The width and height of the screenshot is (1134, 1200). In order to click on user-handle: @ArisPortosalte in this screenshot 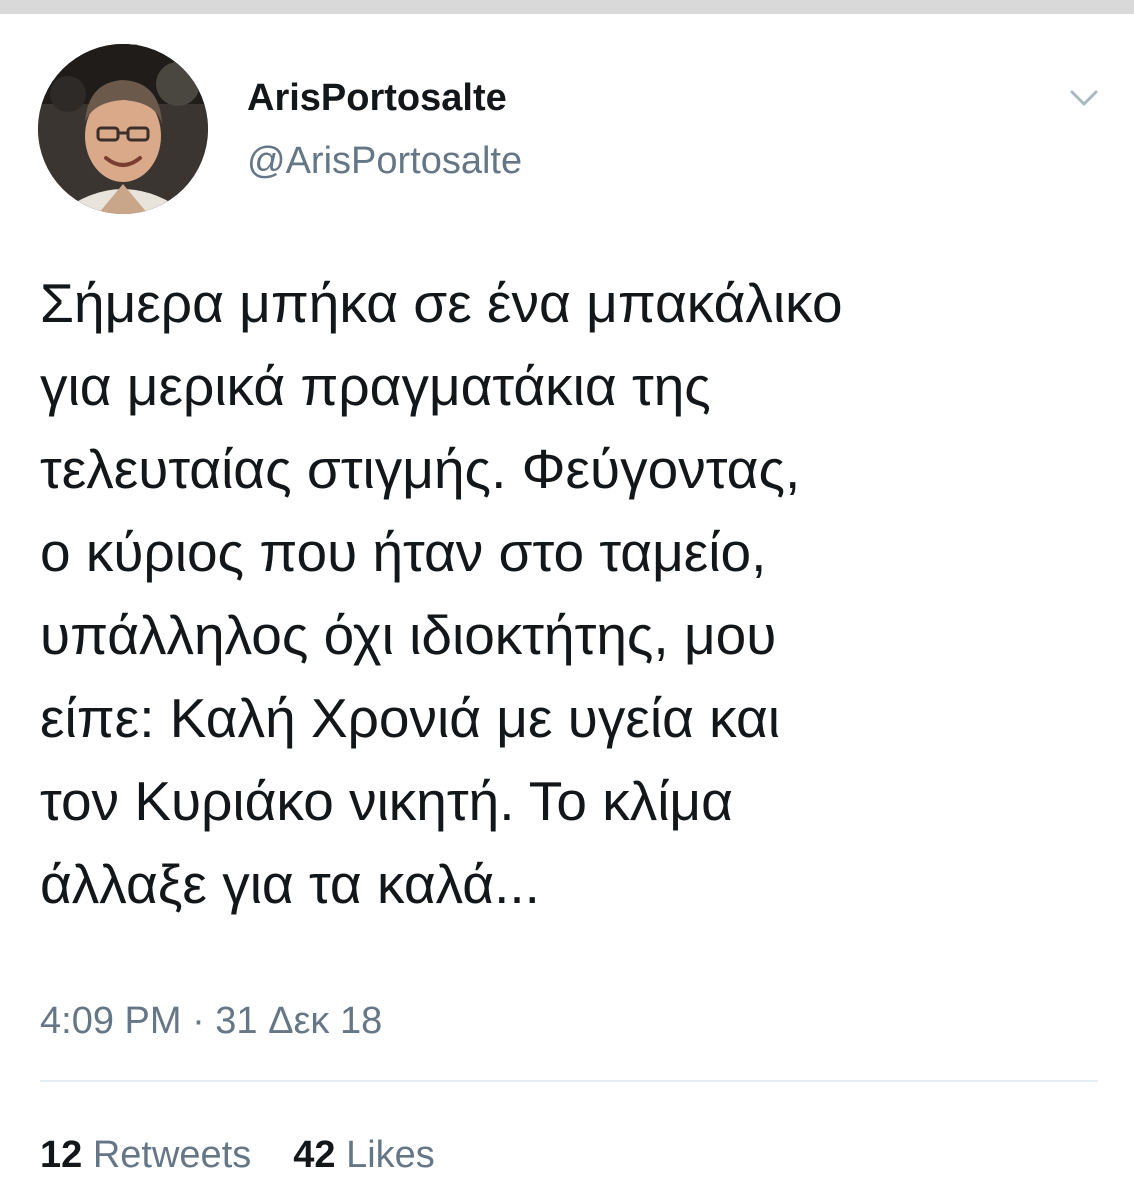, I will do `click(384, 161)`.